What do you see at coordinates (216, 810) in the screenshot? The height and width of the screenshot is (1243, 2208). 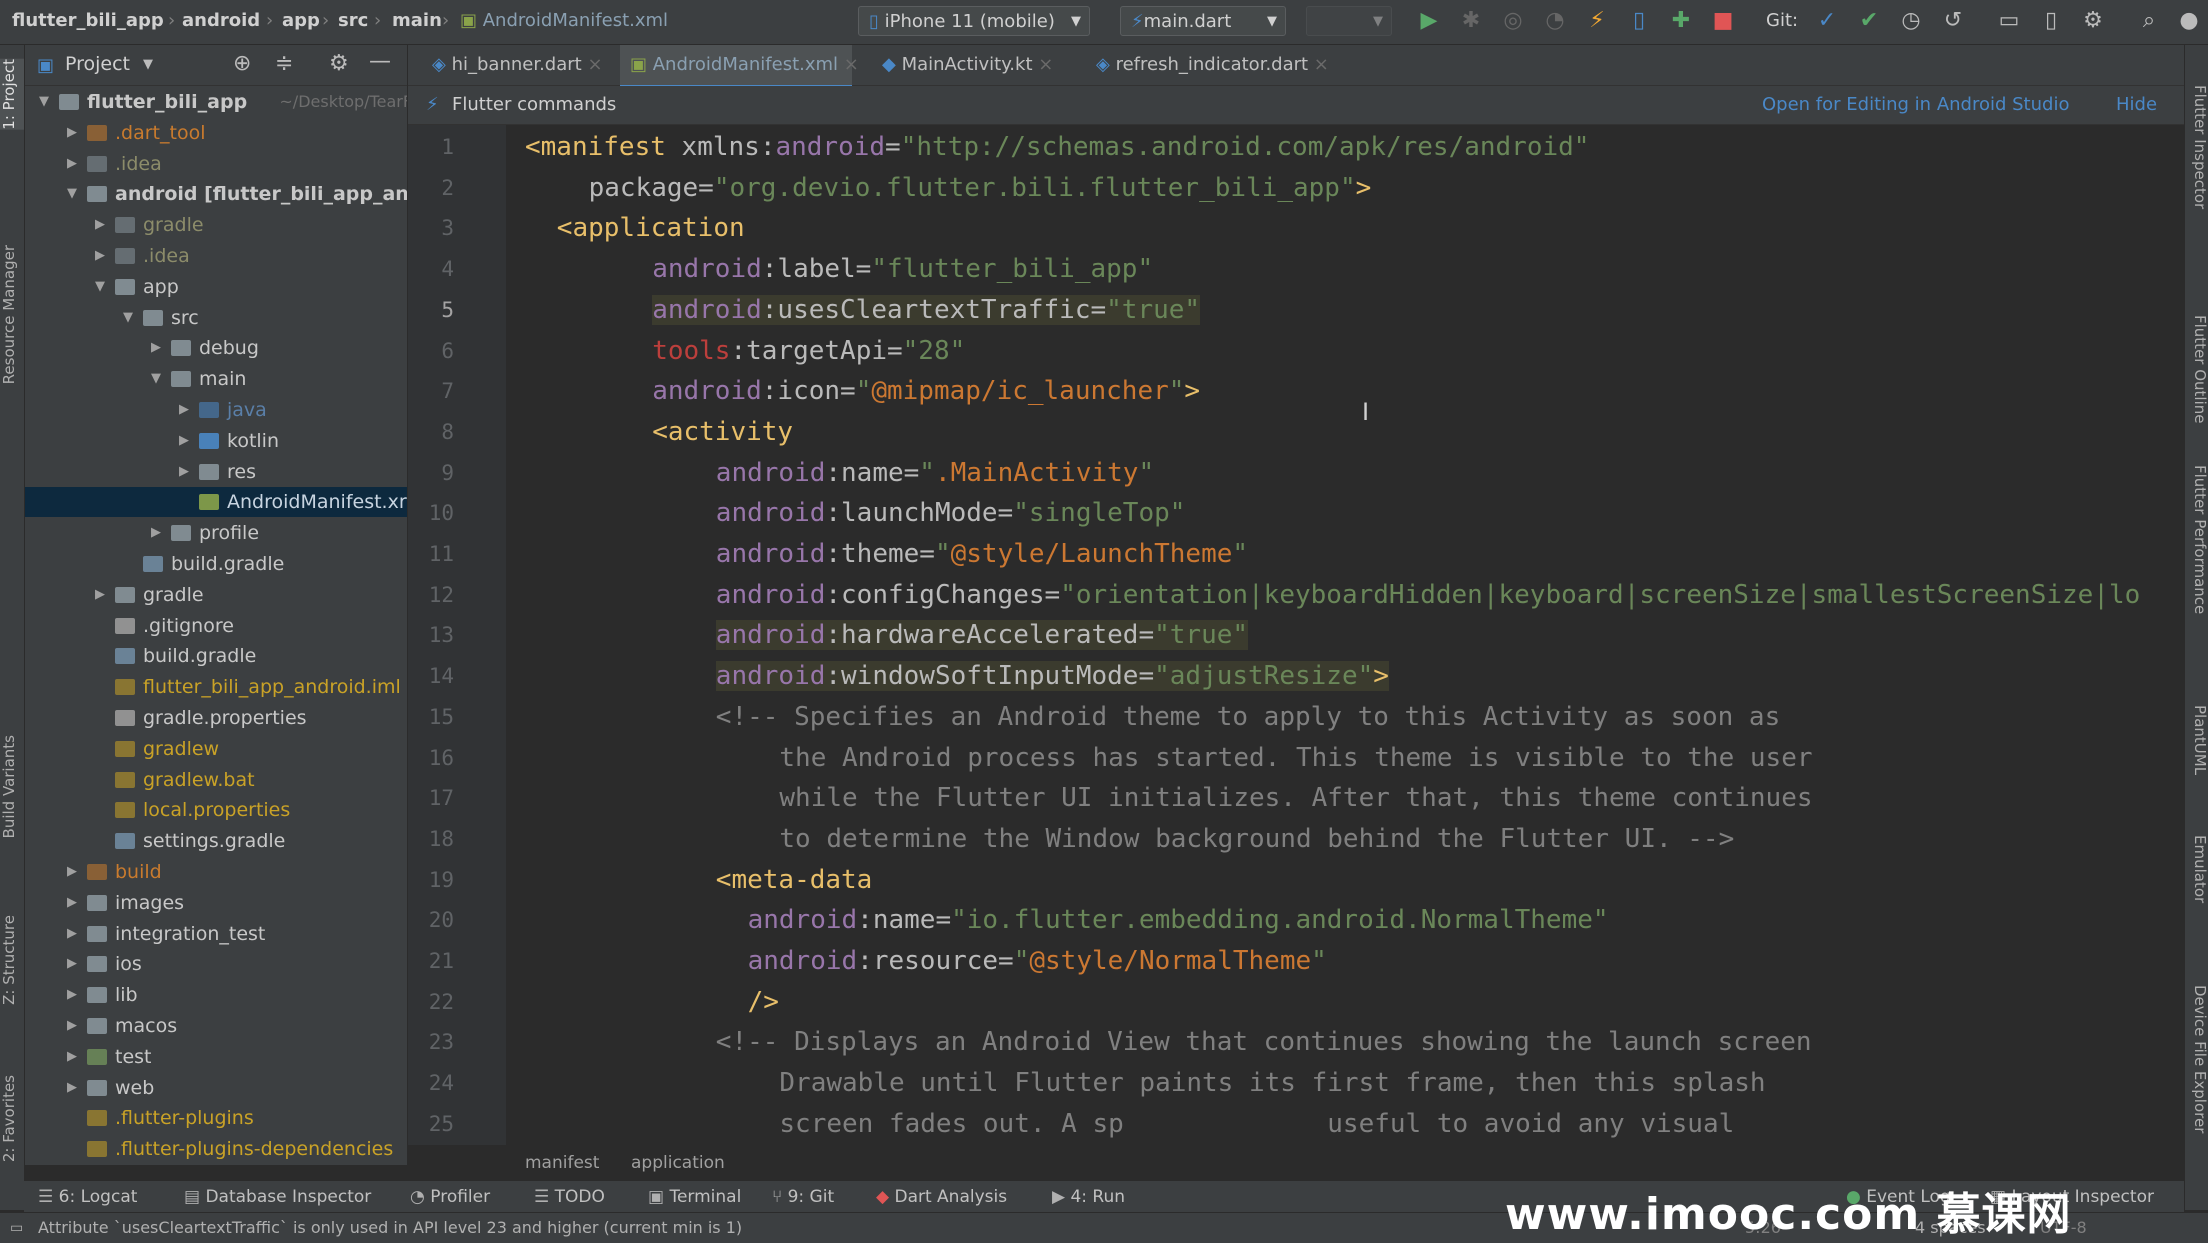 I see `tree-item: local.properties` at bounding box center [216, 810].